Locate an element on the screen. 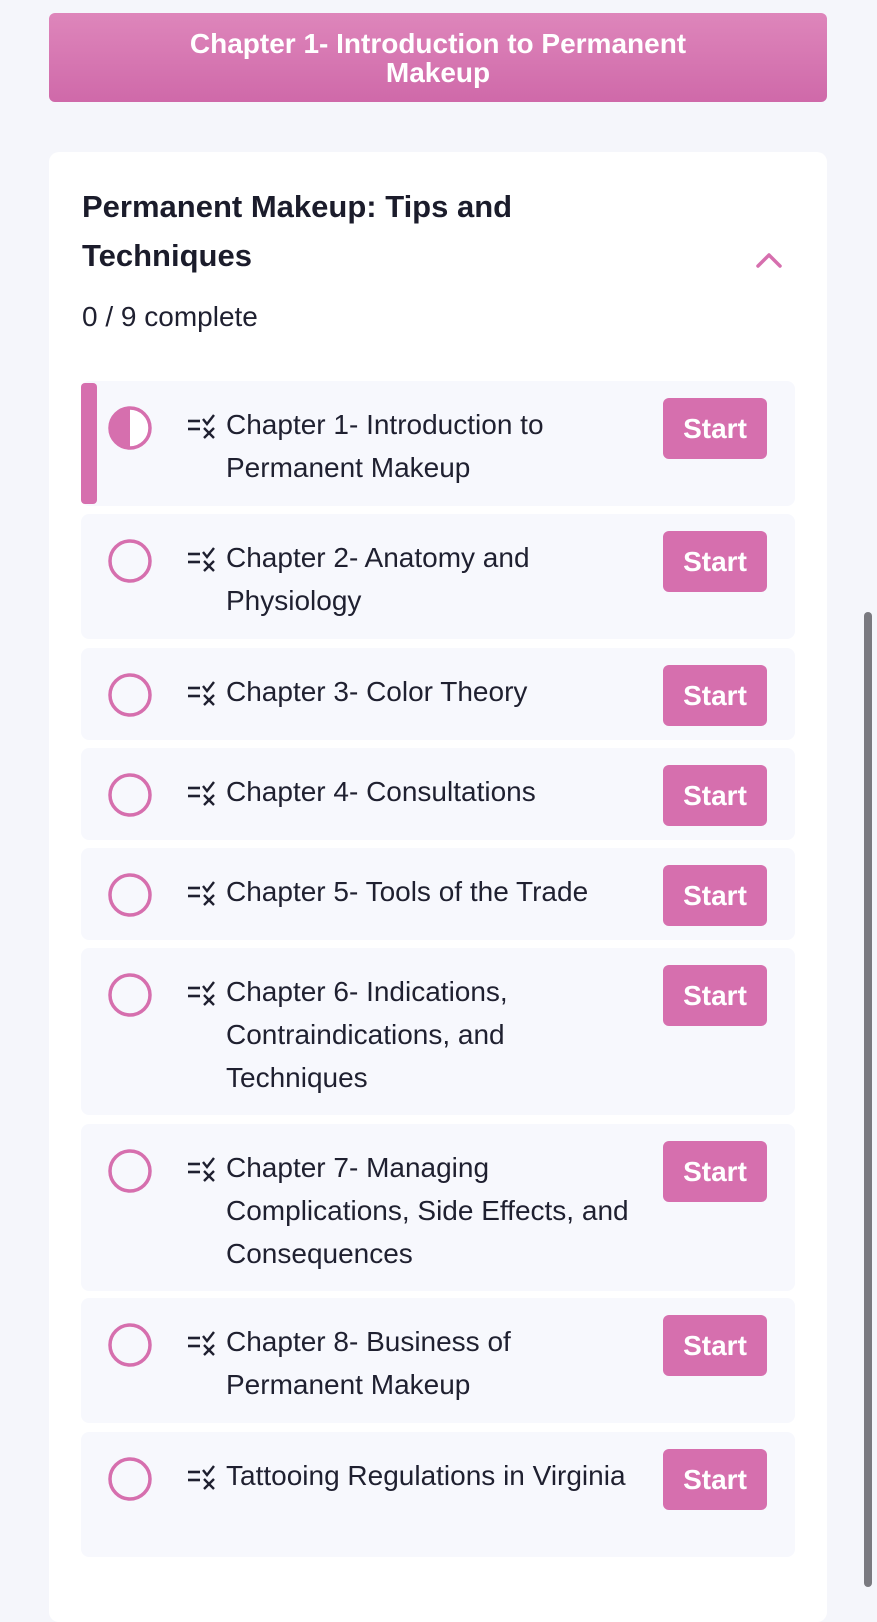 The image size is (877, 1622). lesson-row: Chapter 2- Anatomy and Physiology Start is located at coordinates (438, 576).